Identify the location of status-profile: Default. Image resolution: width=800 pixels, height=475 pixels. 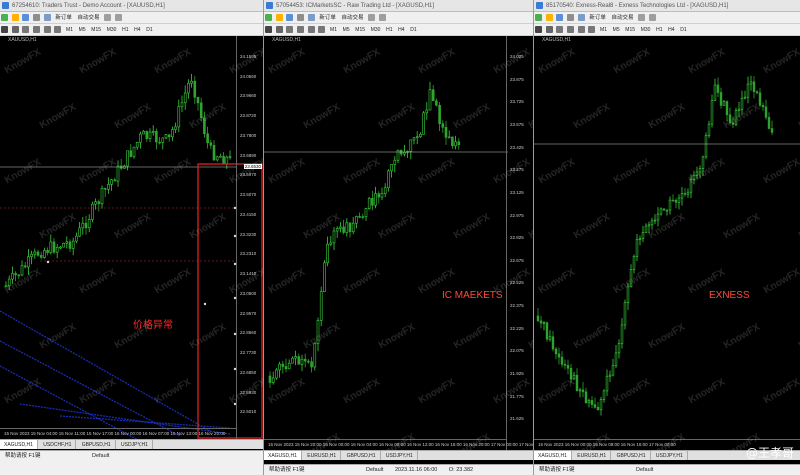
(100, 456).